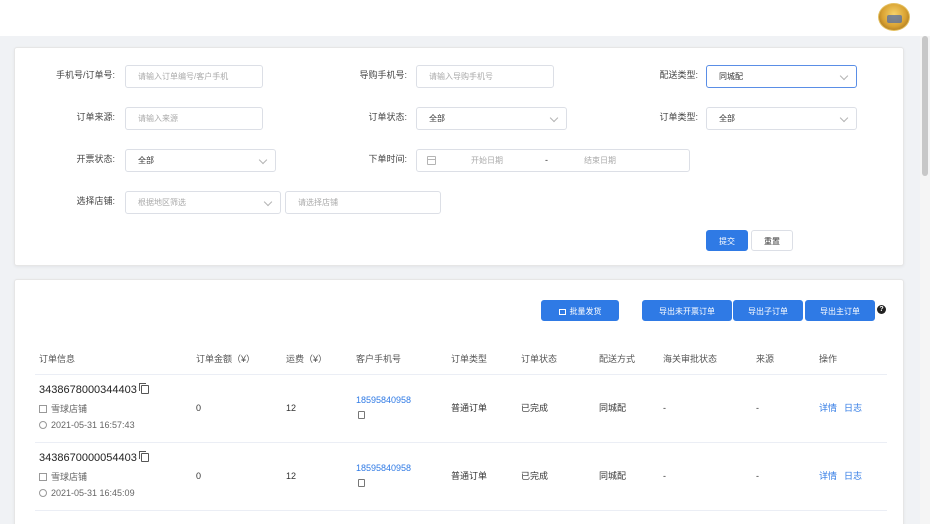  What do you see at coordinates (387, 117) in the screenshot?
I see `order-status-label: 订单状态:` at bounding box center [387, 117].